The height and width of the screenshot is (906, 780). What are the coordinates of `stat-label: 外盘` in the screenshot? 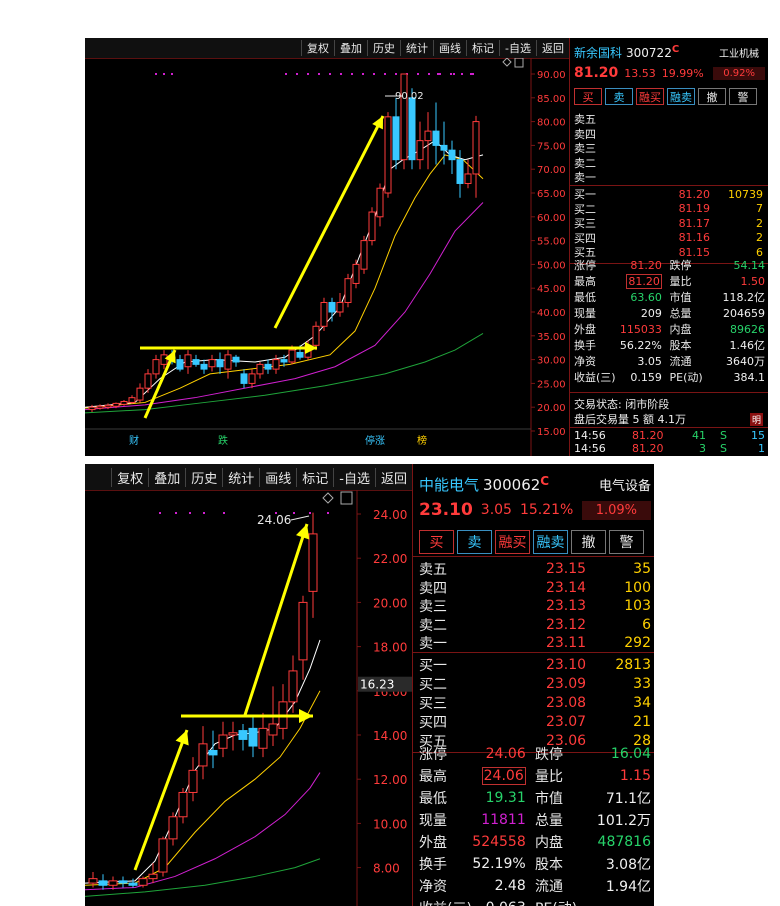 It's located at (433, 843).